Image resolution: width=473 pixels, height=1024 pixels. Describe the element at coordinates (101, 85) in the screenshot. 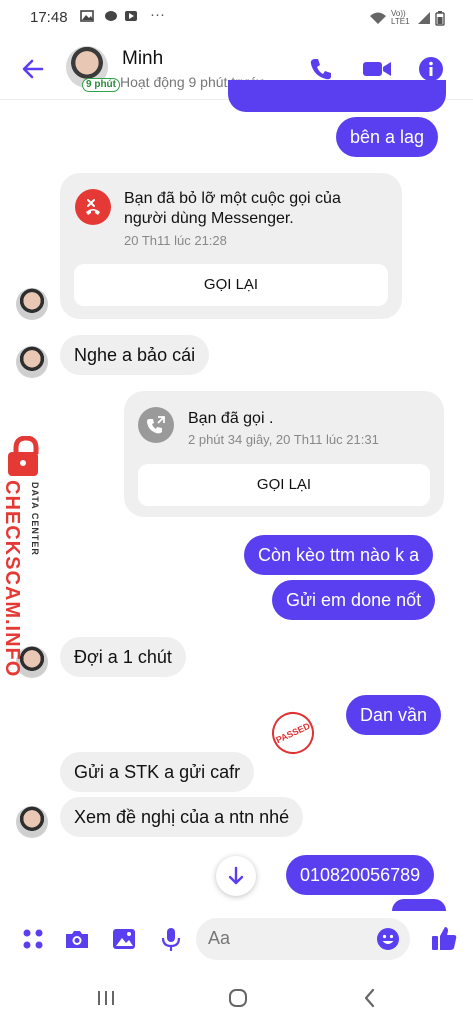

I see `active-badge: 9 phút` at that location.